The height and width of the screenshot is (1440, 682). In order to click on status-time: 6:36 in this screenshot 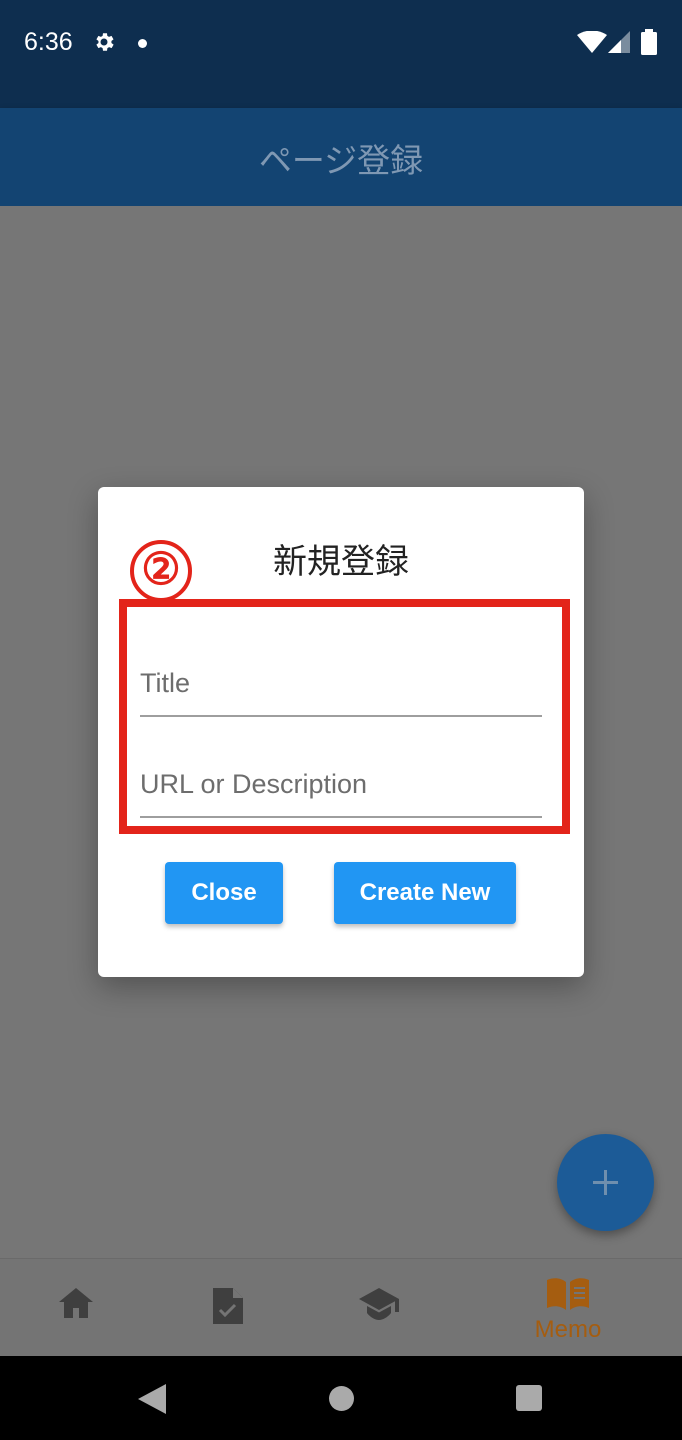, I will do `click(48, 42)`.